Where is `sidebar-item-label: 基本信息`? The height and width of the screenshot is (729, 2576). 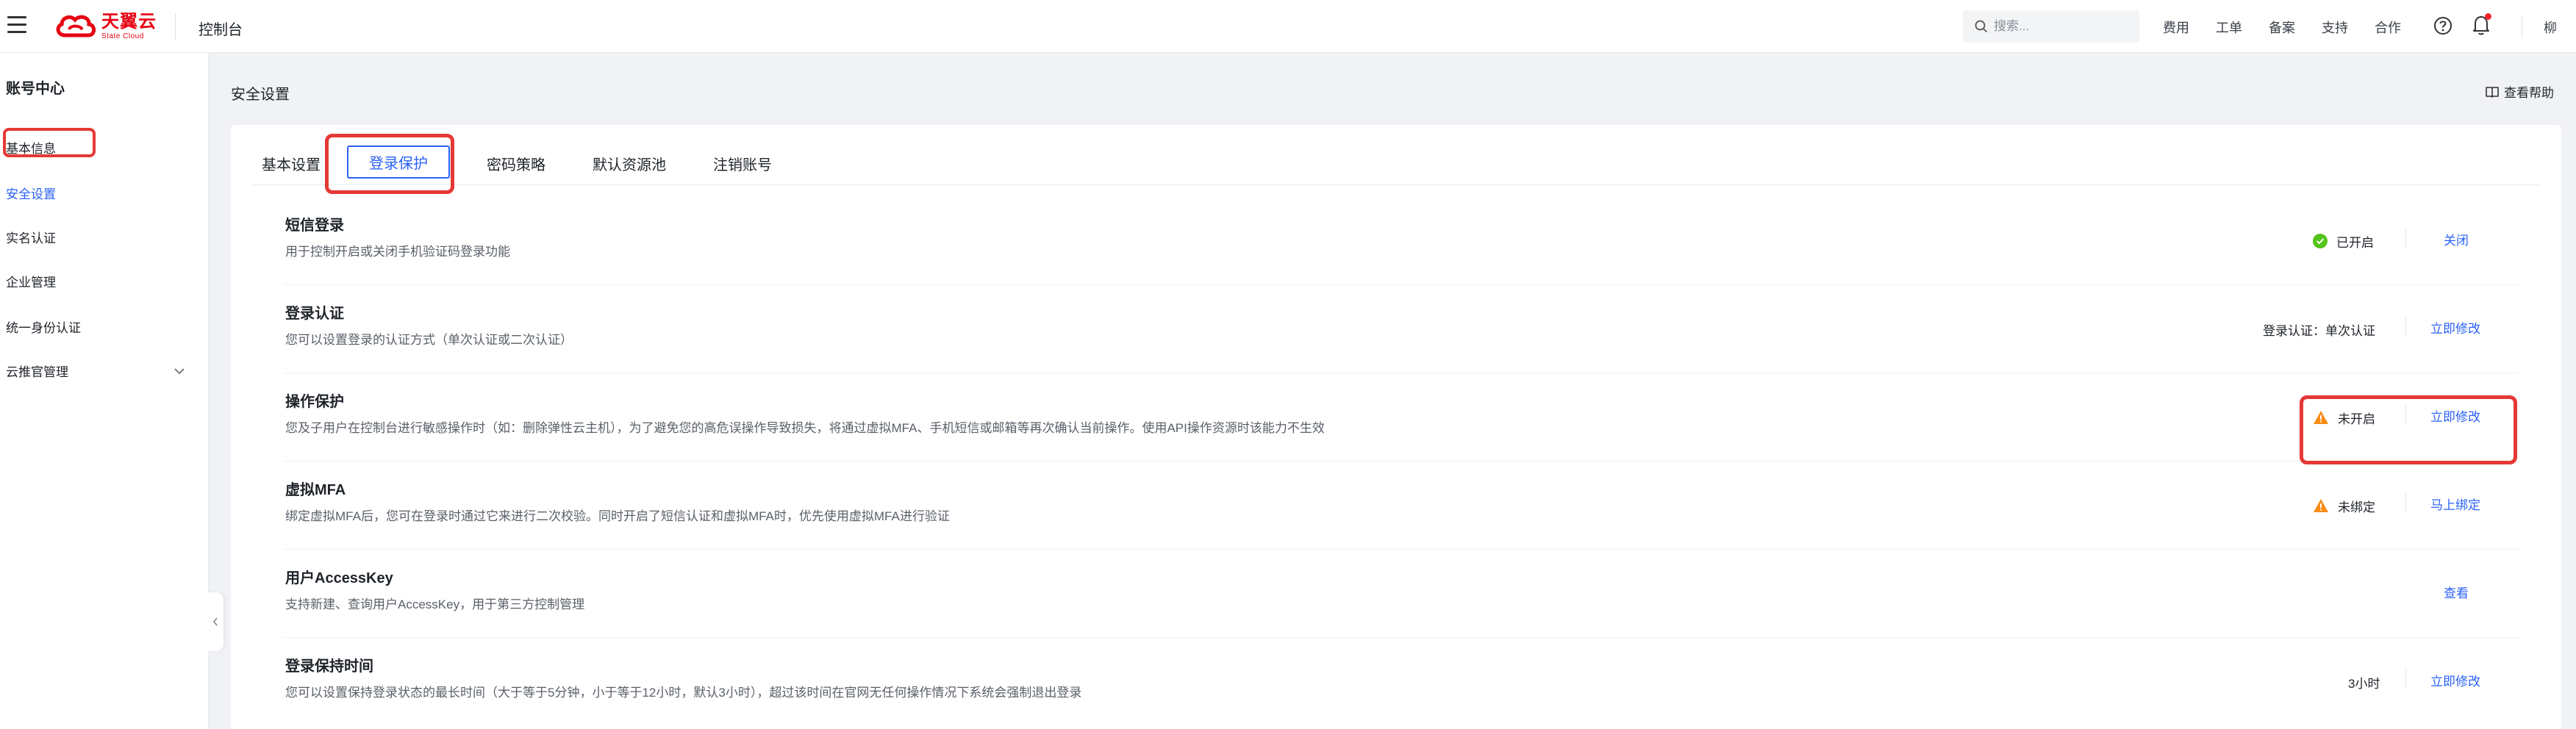
sidebar-item-label: 基本信息 is located at coordinates (31, 149).